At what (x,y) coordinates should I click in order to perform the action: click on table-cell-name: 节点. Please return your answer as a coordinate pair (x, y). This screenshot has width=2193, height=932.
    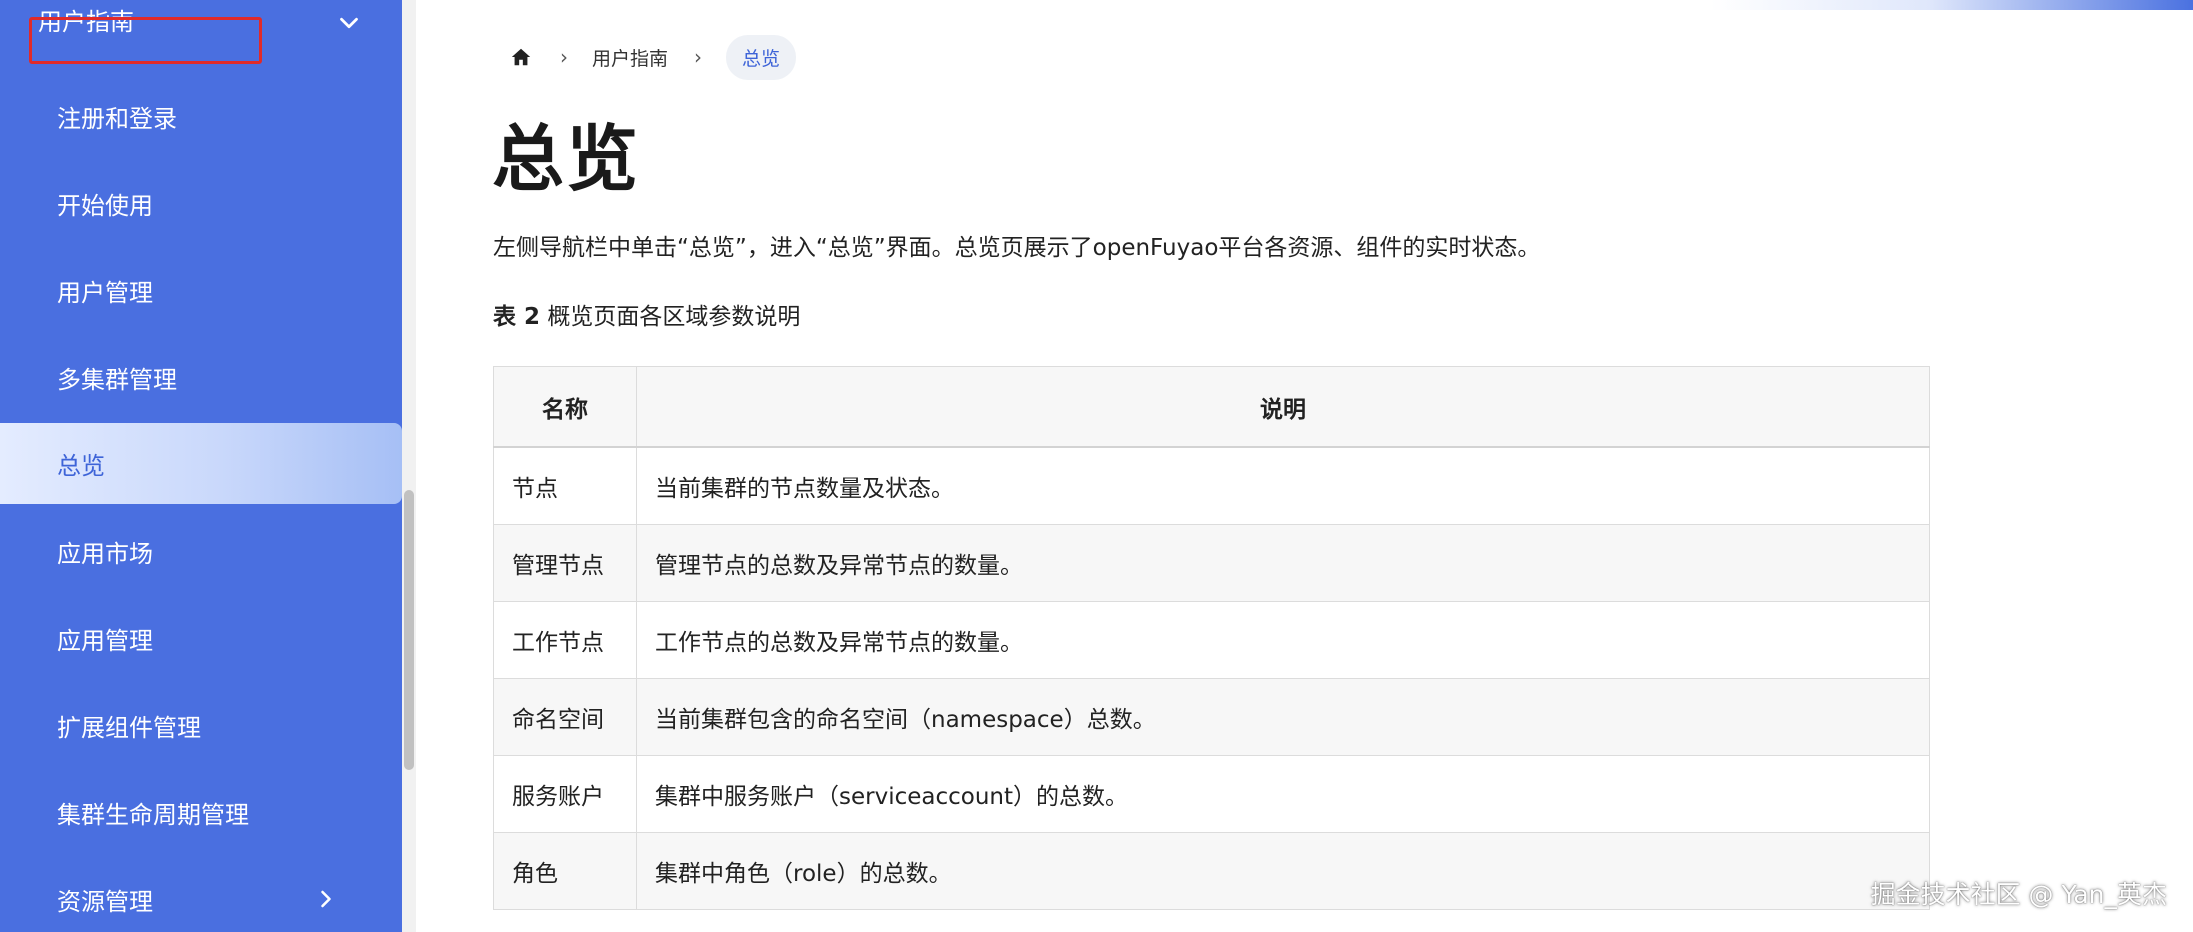
    Looking at the image, I should click on (565, 485).